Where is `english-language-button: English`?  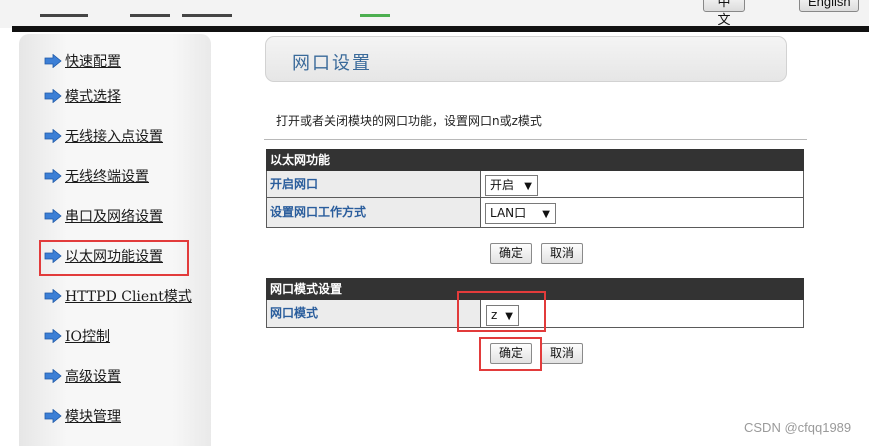
english-language-button: English is located at coordinates (829, 6).